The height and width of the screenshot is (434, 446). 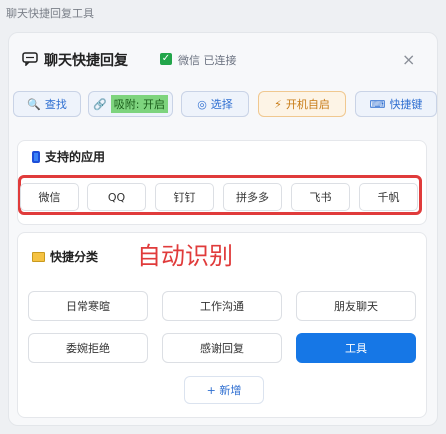 What do you see at coordinates (406, 104) in the screenshot?
I see `hotkey-button-label: 快捷键` at bounding box center [406, 104].